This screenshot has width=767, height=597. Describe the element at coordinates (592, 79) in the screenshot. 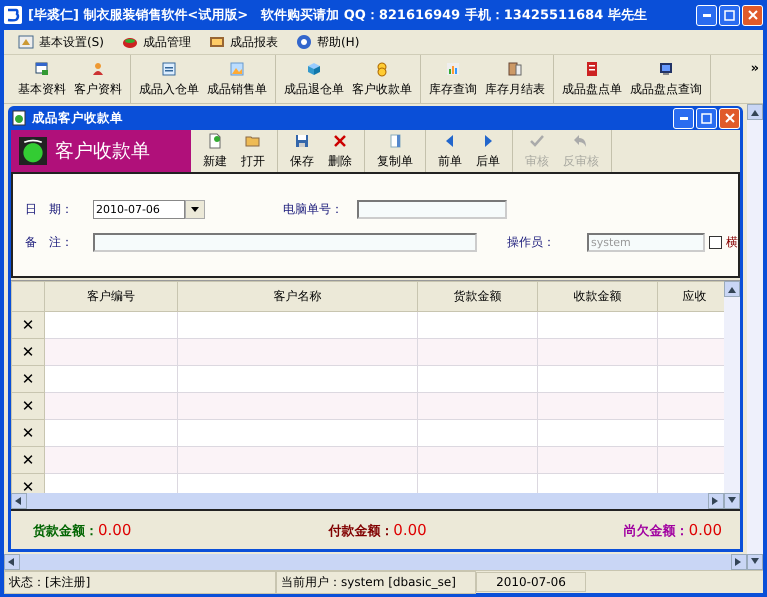

I see `toolbar-button: 成品盘点单` at that location.